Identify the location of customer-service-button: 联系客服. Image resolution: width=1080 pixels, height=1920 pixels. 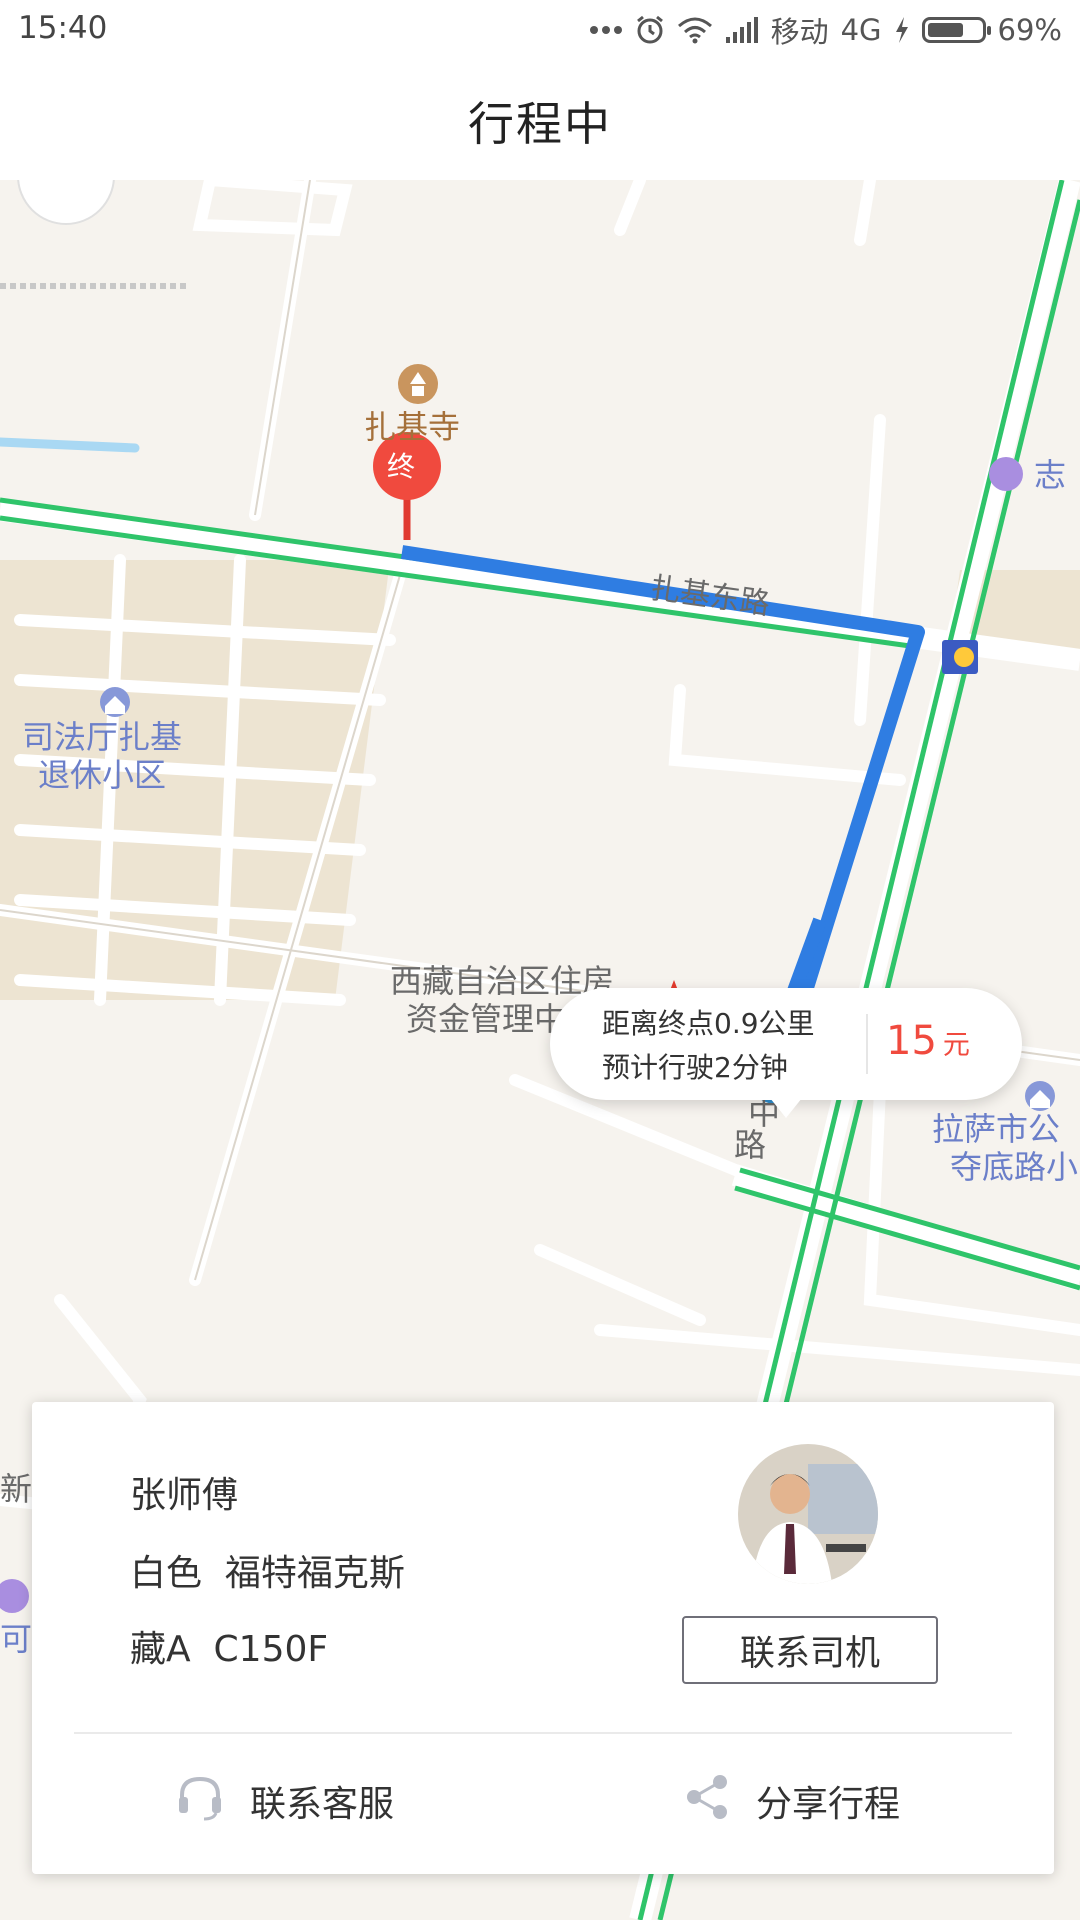
(284, 1801).